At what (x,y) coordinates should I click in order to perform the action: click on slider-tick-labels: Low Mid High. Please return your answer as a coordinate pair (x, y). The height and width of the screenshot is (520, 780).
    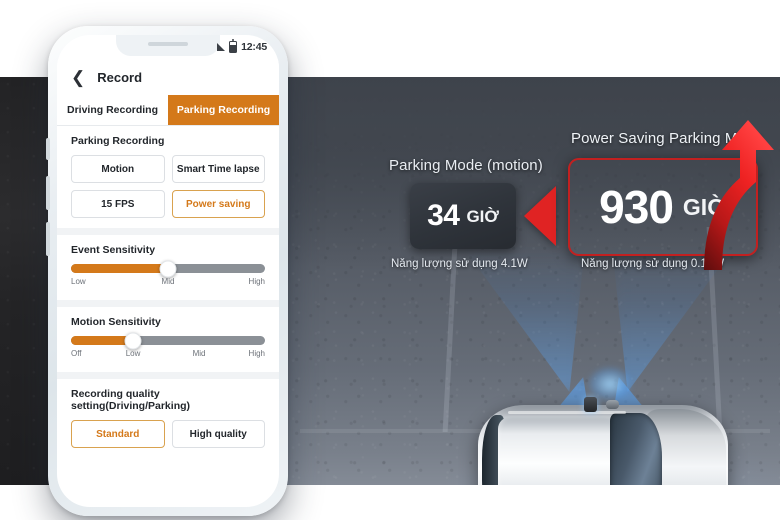
    Looking at the image, I should click on (168, 283).